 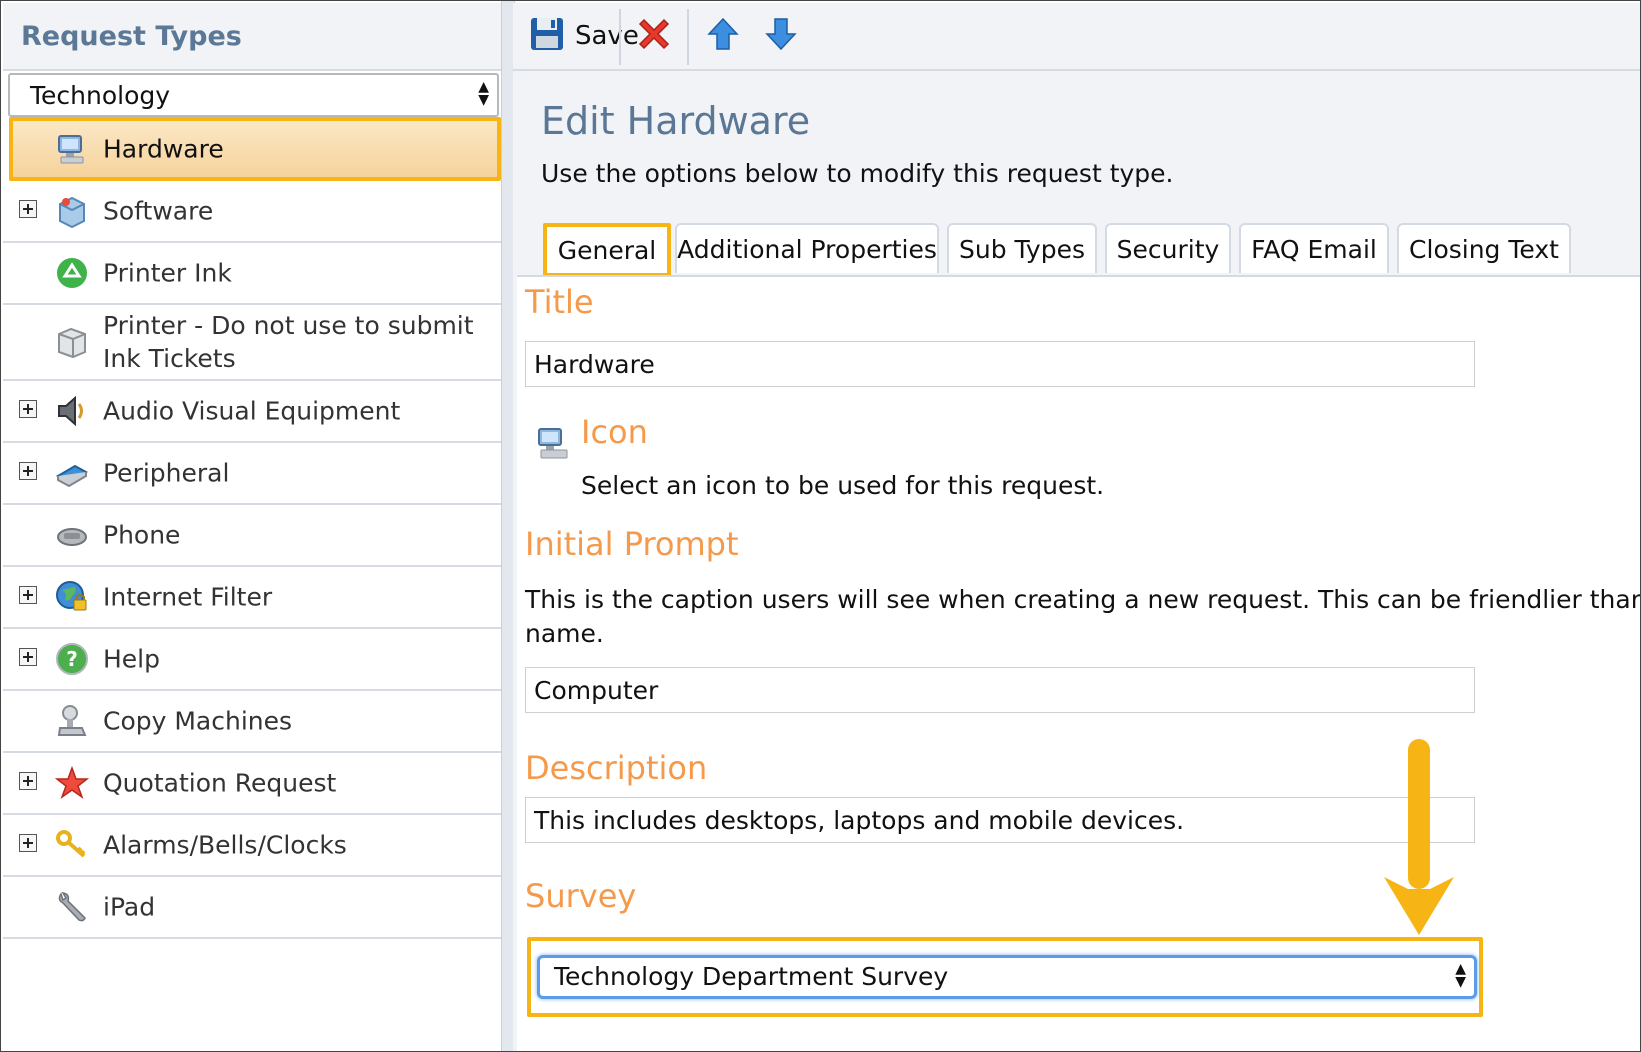 I want to click on initial-prompt-heading: Initial Prompt, so click(x=632, y=544).